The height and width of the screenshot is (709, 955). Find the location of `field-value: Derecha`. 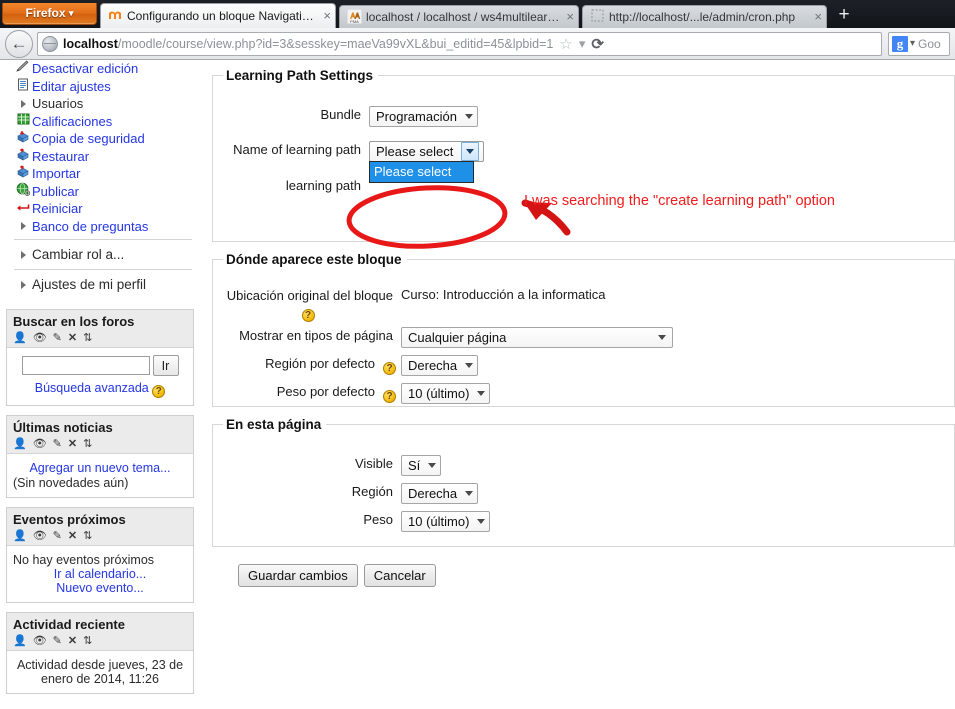

field-value: Derecha is located at coordinates (672, 493).